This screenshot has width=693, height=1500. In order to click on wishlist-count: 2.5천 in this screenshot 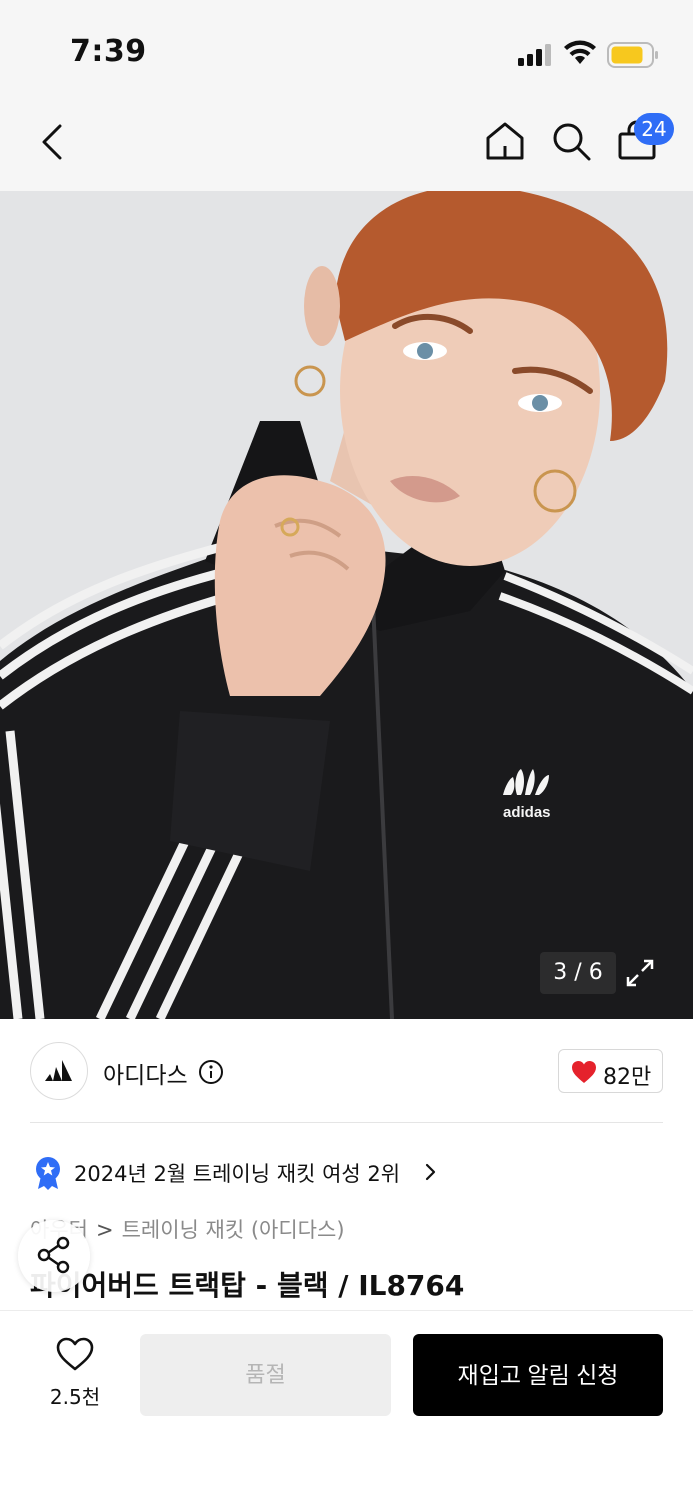, I will do `click(75, 1397)`.